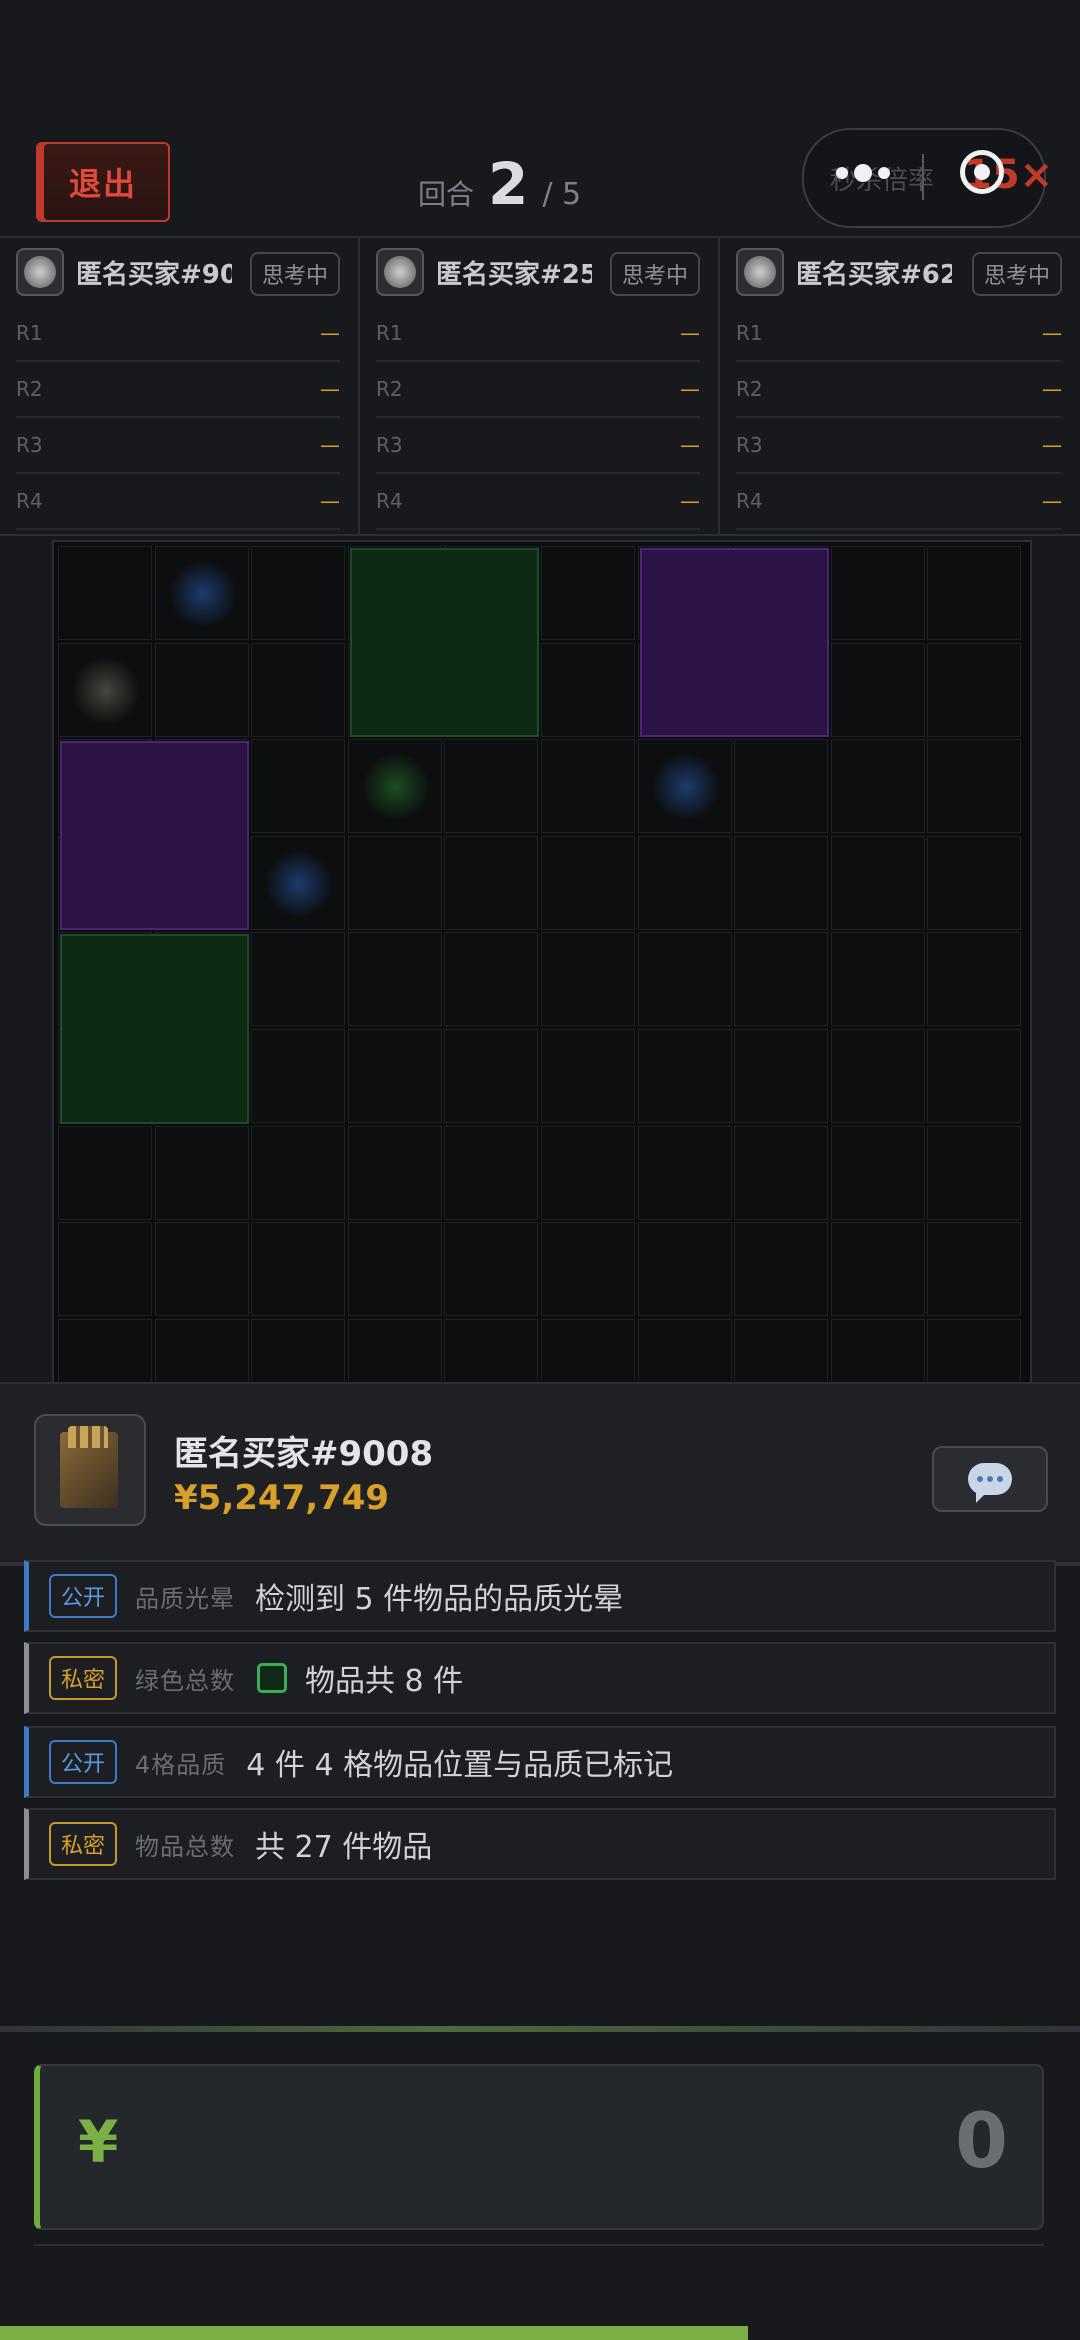 This screenshot has width=1080, height=2340. Describe the element at coordinates (439, 1599) in the screenshot. I see `clue-text: 检测到 5 件物品的品质光晕` at that location.